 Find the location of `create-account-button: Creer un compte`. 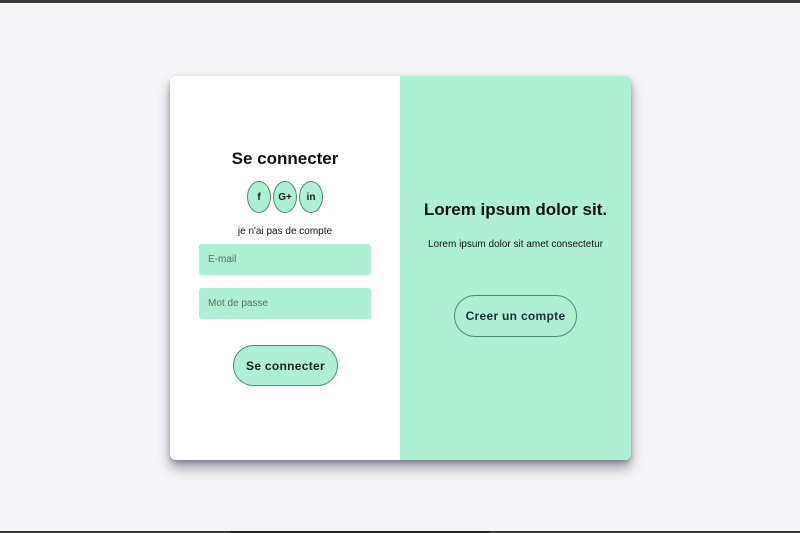

create-account-button: Creer un compte is located at coordinates (515, 316).